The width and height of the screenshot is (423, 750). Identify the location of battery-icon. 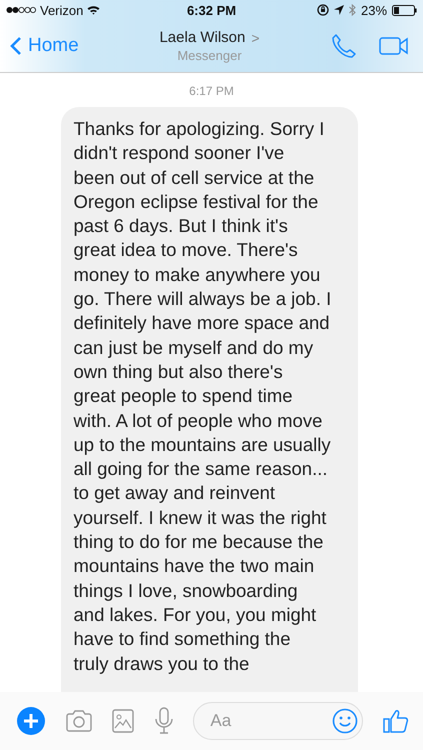
(405, 10).